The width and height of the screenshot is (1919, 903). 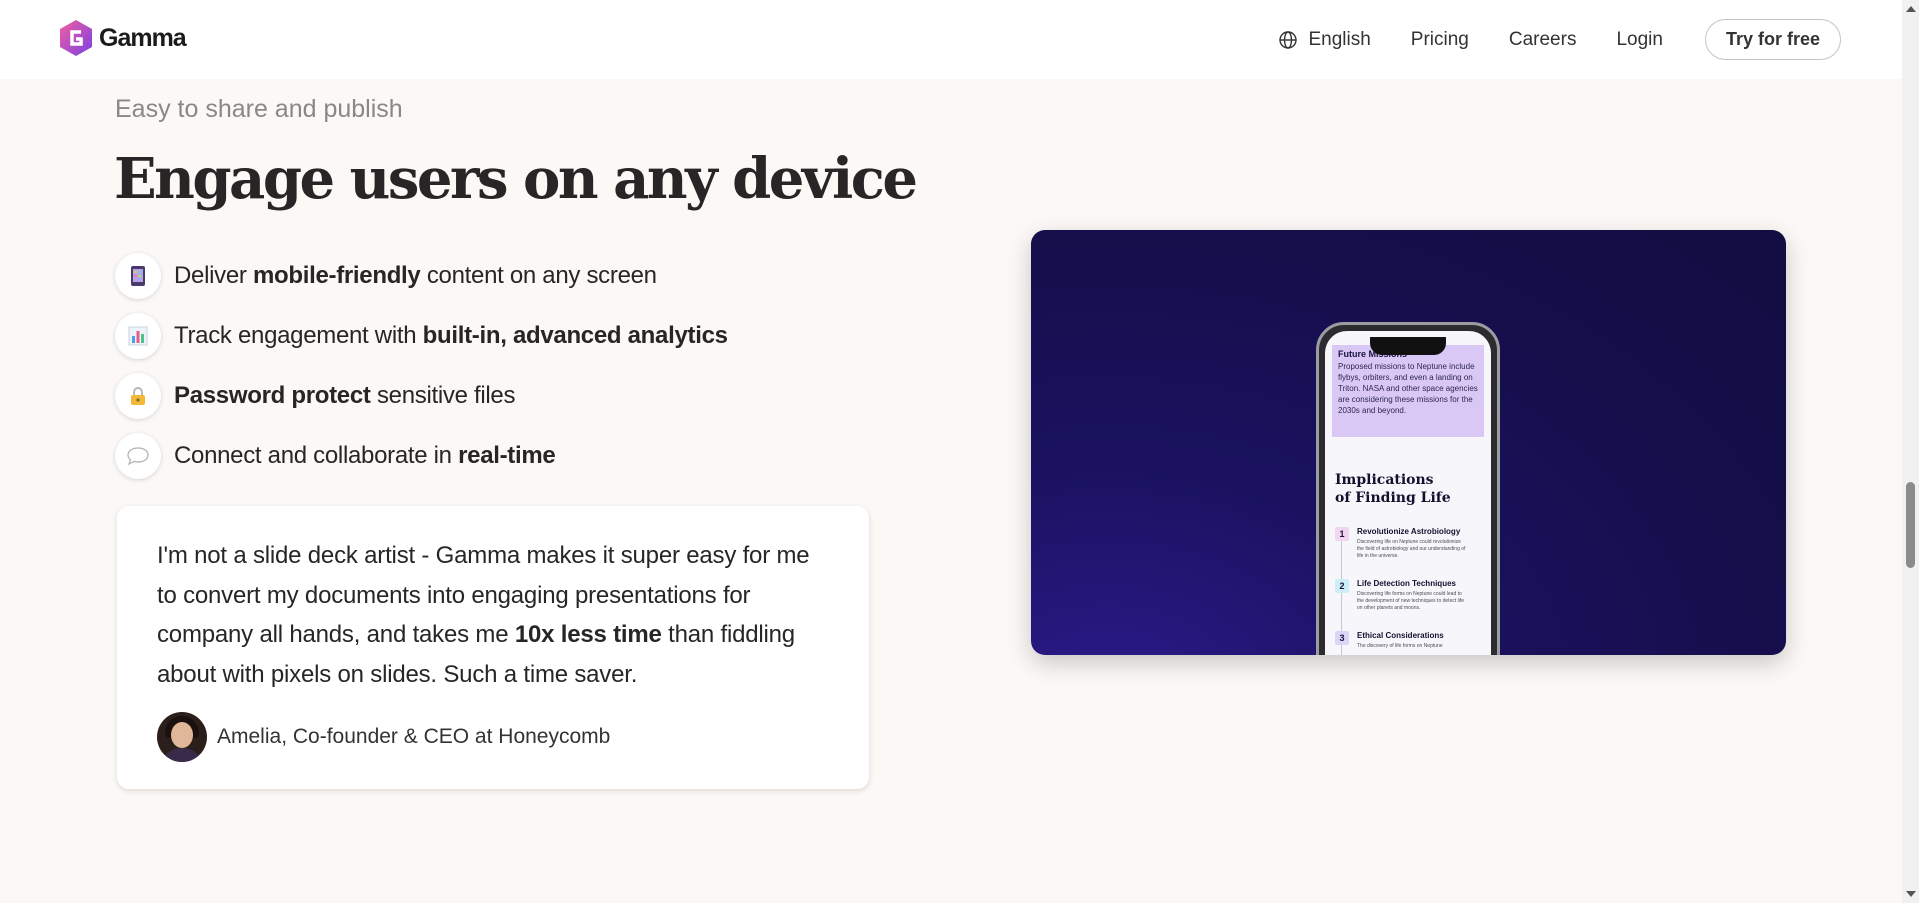 What do you see at coordinates (1400, 646) in the screenshot?
I see `step-body: The discovery of life forms on Neptune` at bounding box center [1400, 646].